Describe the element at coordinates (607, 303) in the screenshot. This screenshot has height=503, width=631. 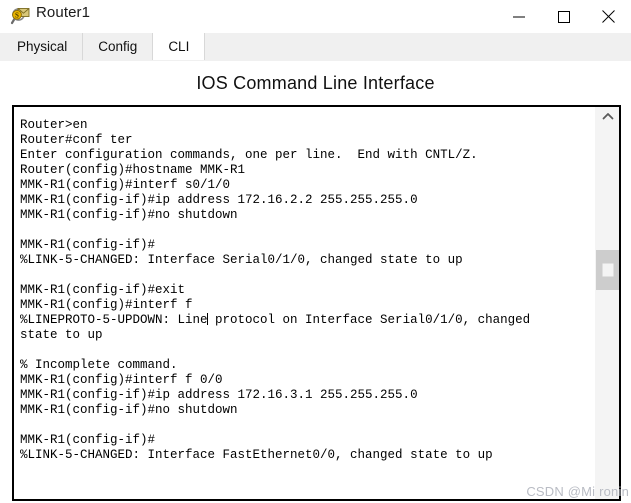
I see `terminal-scrollbar` at that location.